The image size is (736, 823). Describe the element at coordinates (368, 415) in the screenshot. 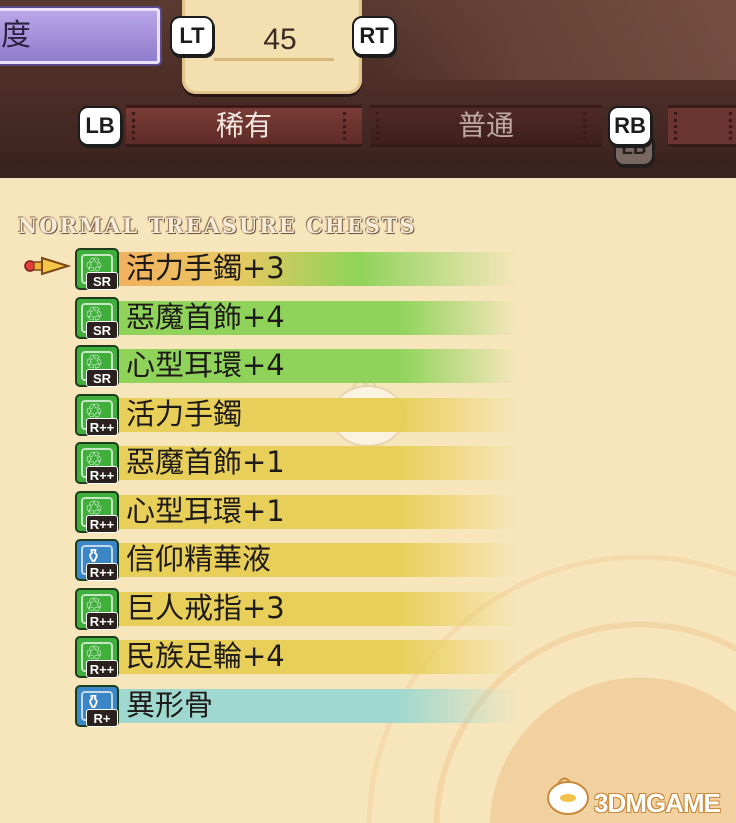

I see `list-item: ♲ R++ 活力手鐲` at that location.